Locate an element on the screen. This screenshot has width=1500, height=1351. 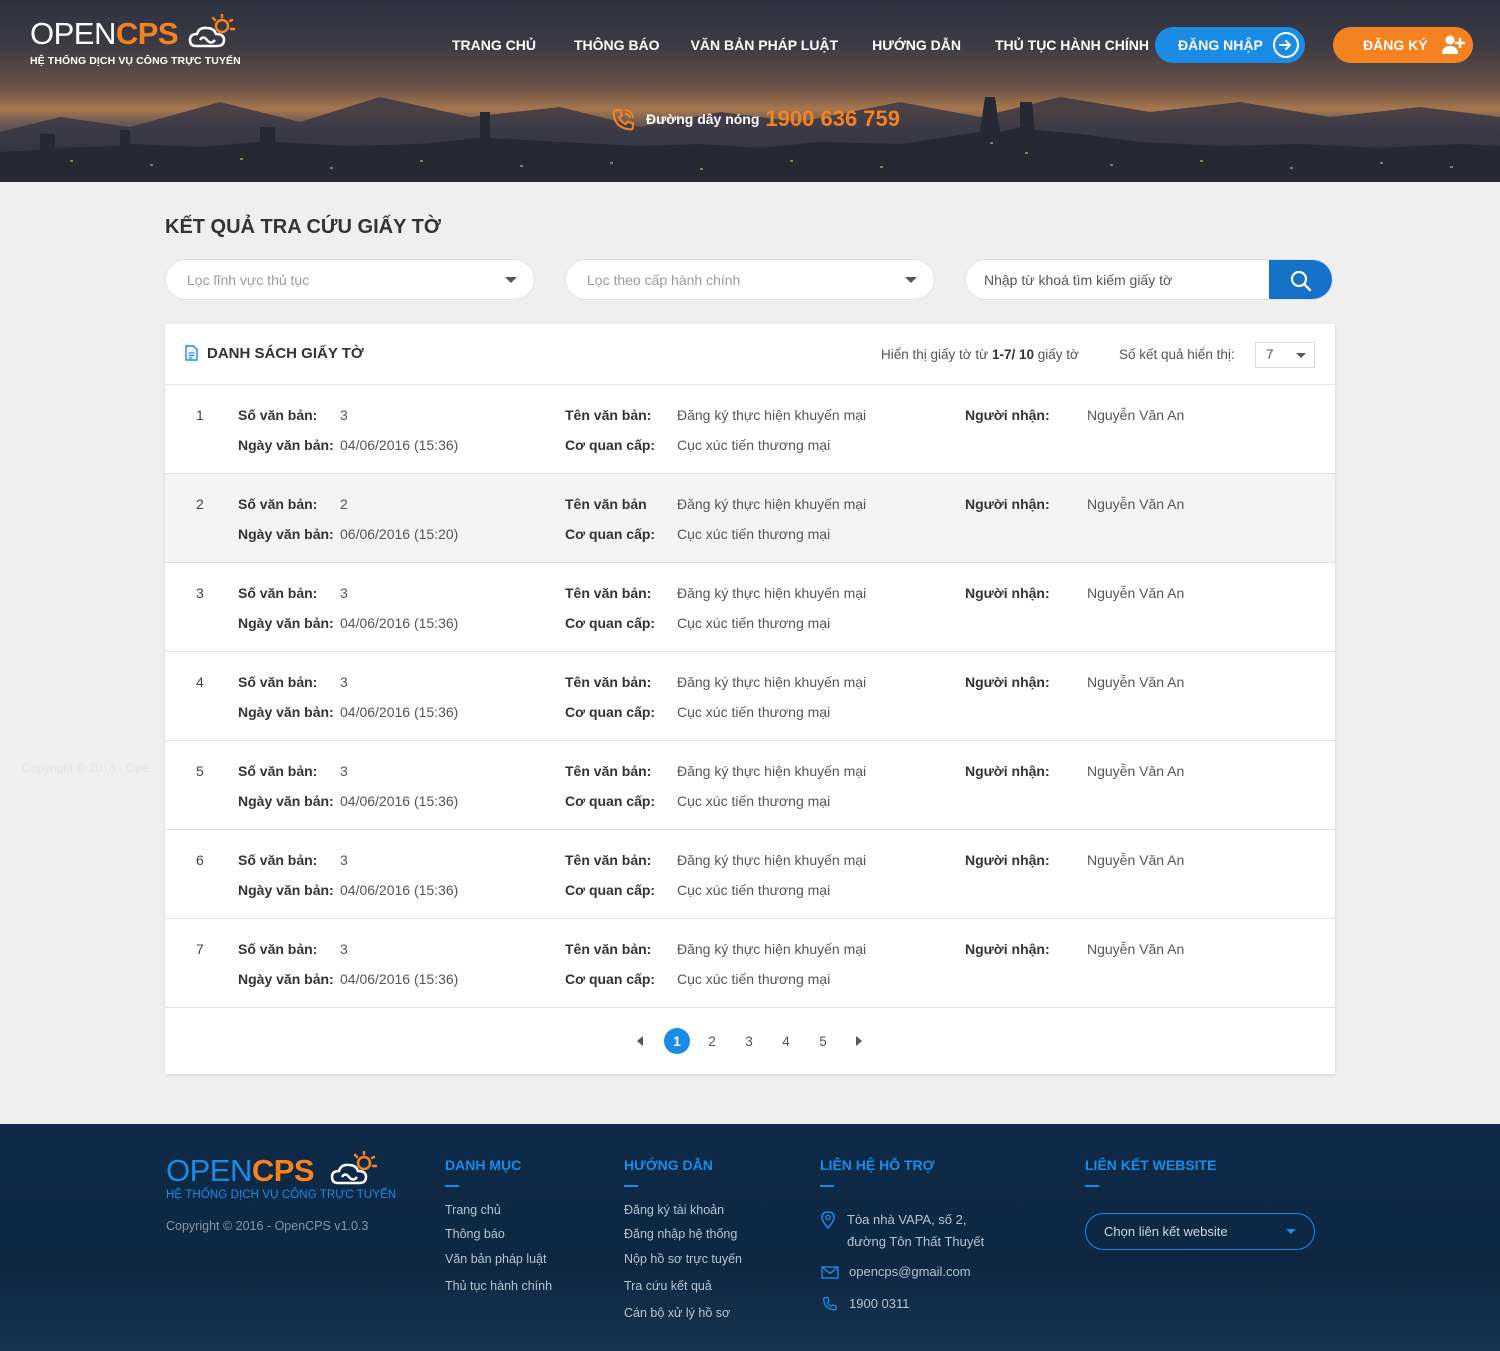
chevron-left-icon is located at coordinates (640, 1041).